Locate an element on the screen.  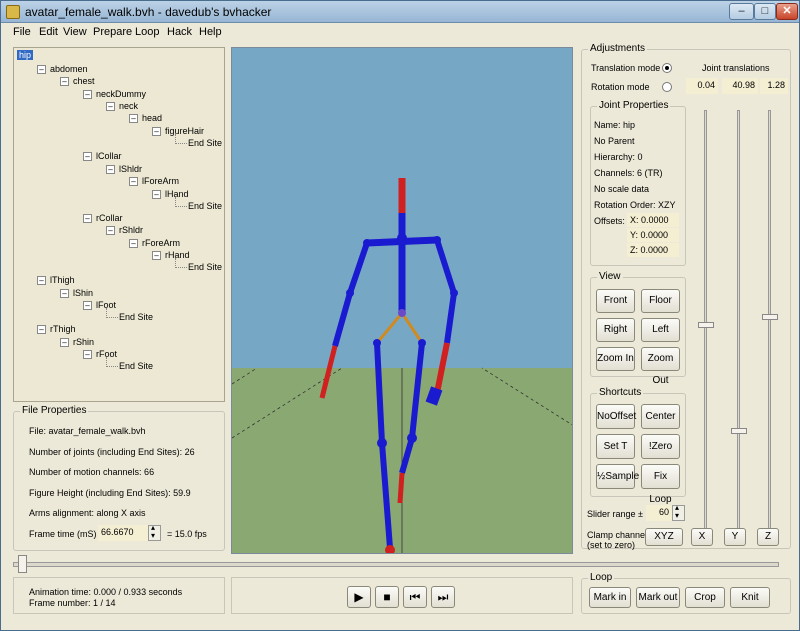
right-button: Right is located at coordinates (615, 330).